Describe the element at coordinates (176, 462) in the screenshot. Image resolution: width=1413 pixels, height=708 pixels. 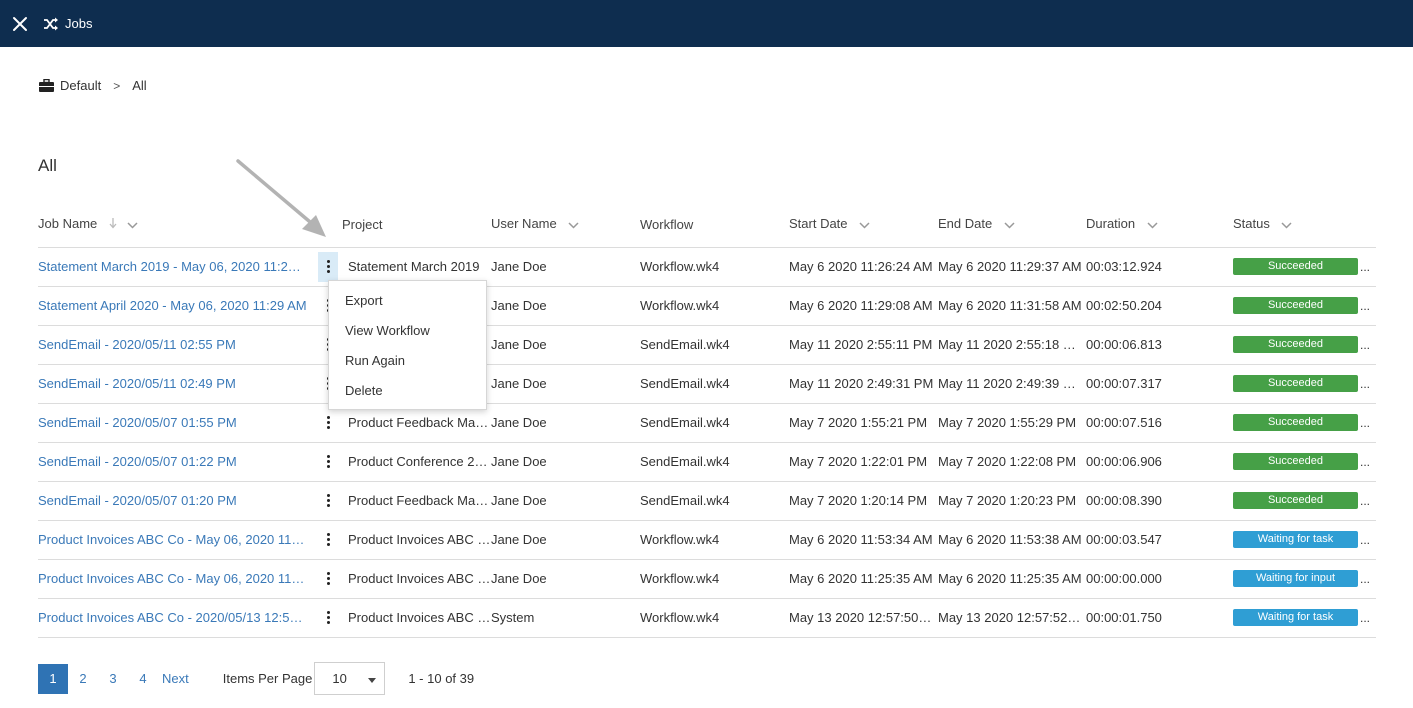
I see `job-name-link: SendEmail - 2020/05/07 01:22 PM` at that location.